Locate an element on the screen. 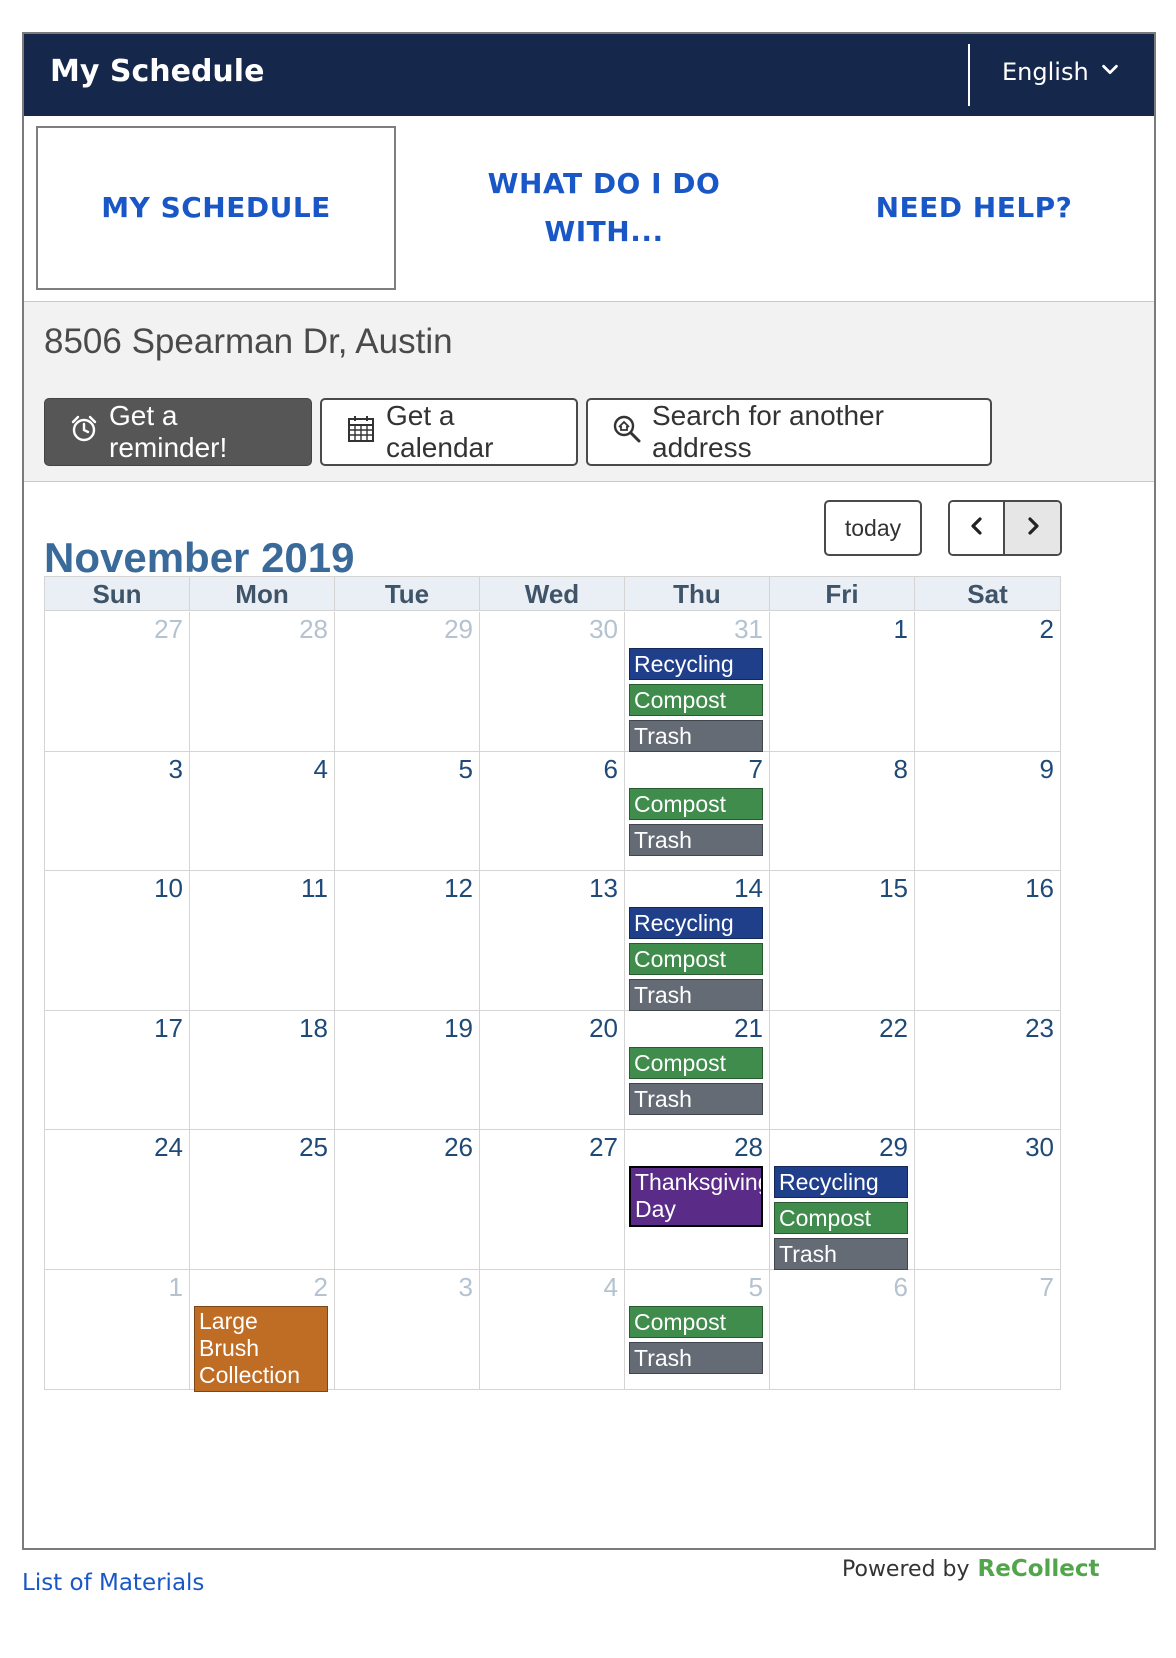 The height and width of the screenshot is (1658, 1176). tab-label: NEED HELP? is located at coordinates (974, 207).